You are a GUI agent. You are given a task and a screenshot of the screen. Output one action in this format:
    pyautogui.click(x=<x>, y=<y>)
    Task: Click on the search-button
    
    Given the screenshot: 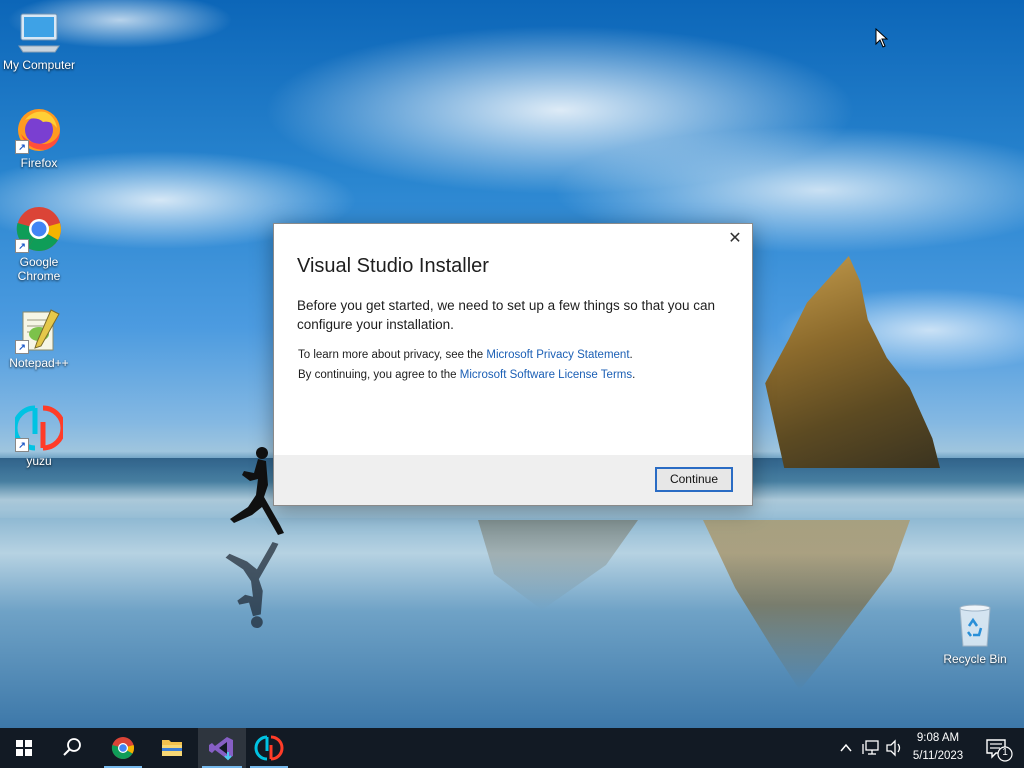 What is the action you would take?
    pyautogui.click(x=72, y=748)
    